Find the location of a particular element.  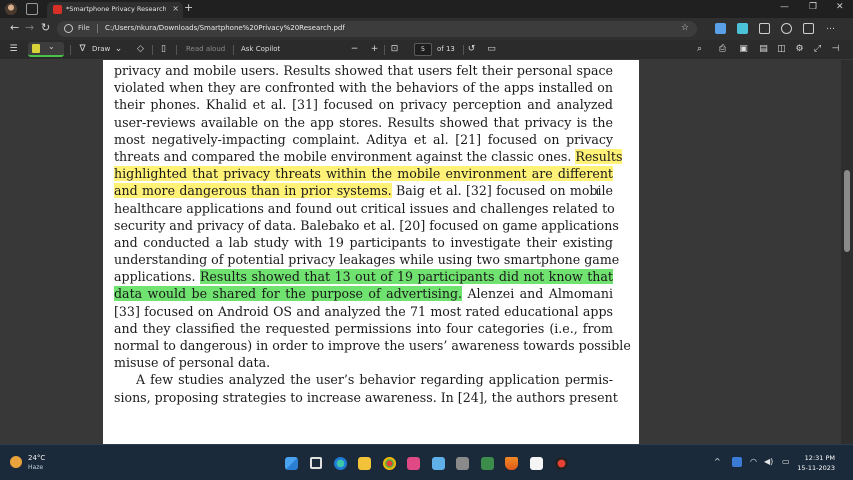

read-aloud-button: Read aloud is located at coordinates (205, 49).